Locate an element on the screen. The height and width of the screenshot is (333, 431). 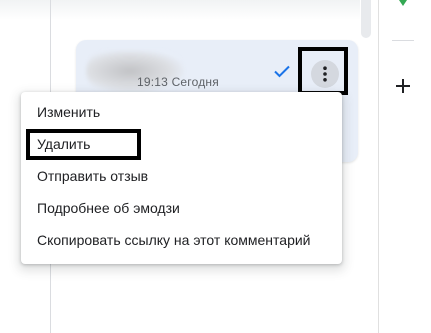
menu-item-copy-link: Скопировать ссылку на этот комментарий is located at coordinates (181, 240).